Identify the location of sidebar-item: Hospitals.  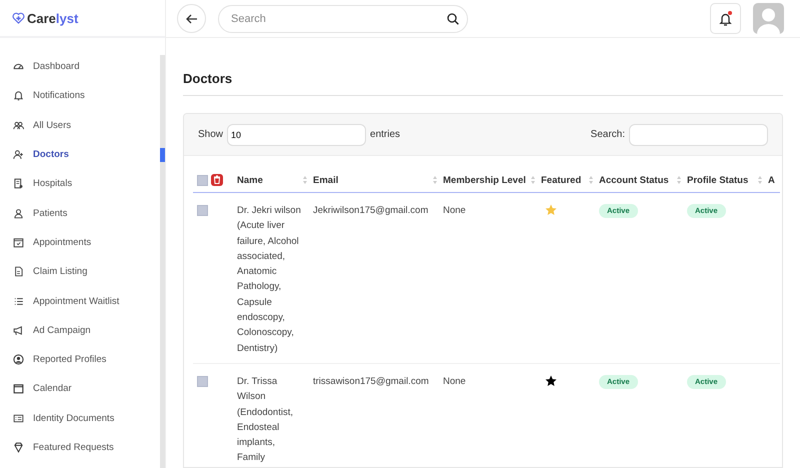
(86, 183).